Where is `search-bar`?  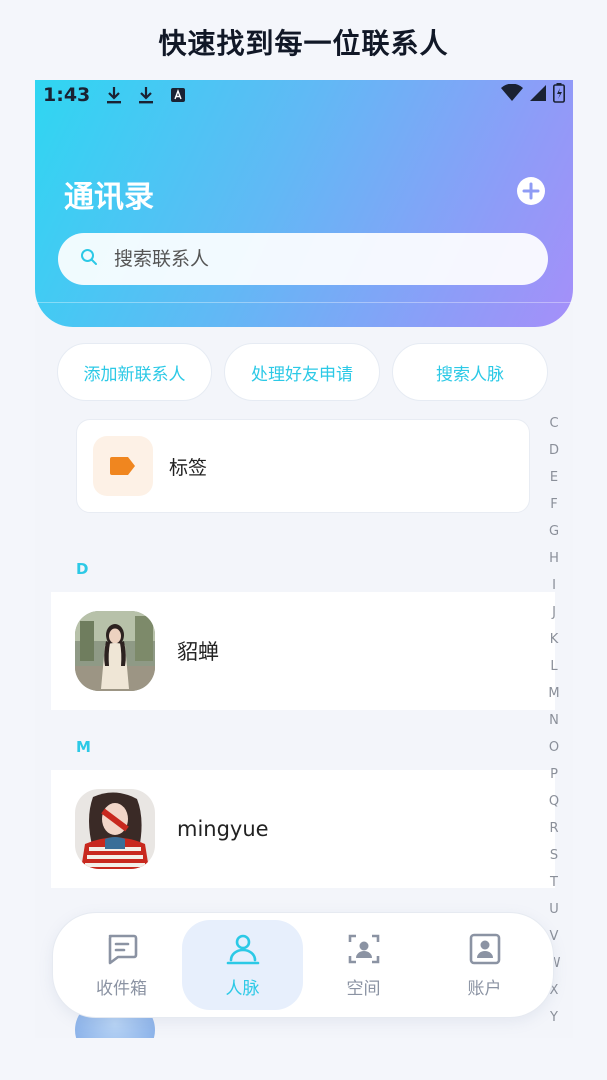 search-bar is located at coordinates (303, 259).